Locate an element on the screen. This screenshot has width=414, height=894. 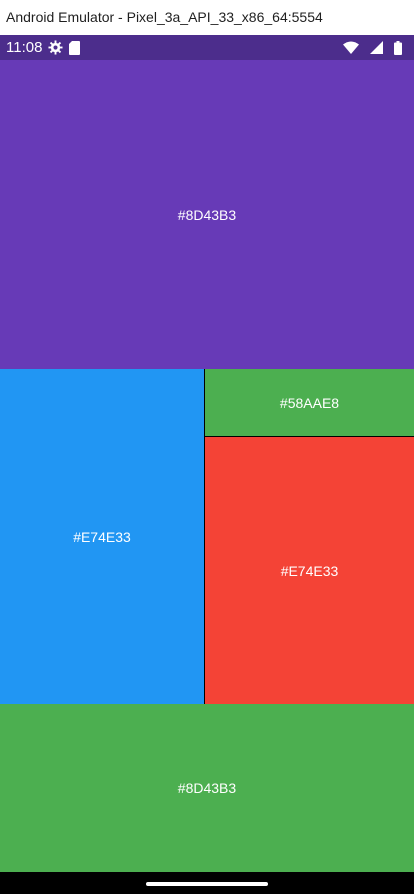
cell-signal-icon is located at coordinates (376, 47).